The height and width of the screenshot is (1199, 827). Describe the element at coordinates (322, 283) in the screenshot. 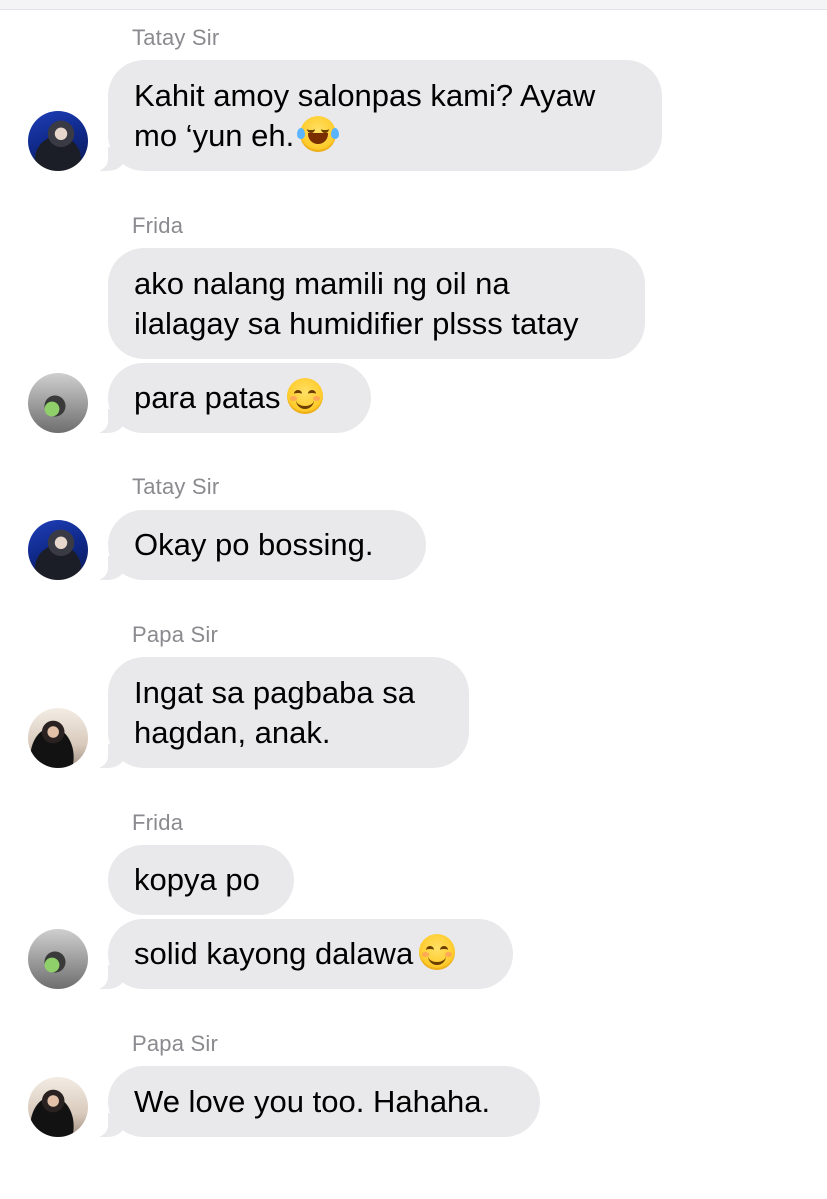

I see `message-line: ako nalang mamili ng oil na` at that location.